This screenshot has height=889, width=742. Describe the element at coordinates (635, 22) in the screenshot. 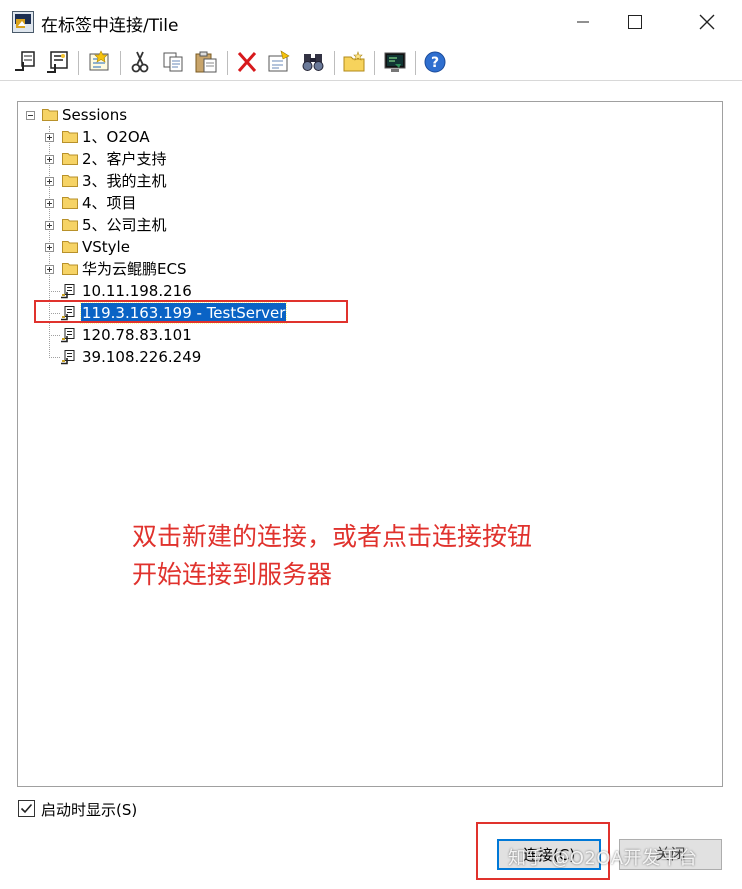

I see `maximize-button` at that location.